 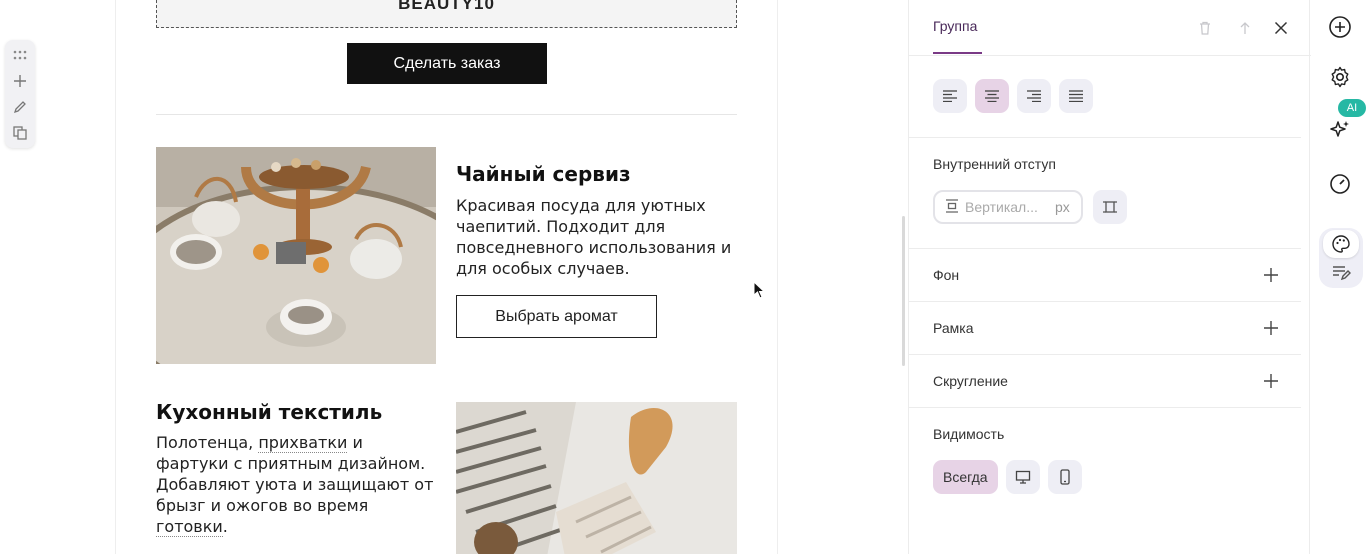 I want to click on tab-active-indicator, so click(x=957, y=53).